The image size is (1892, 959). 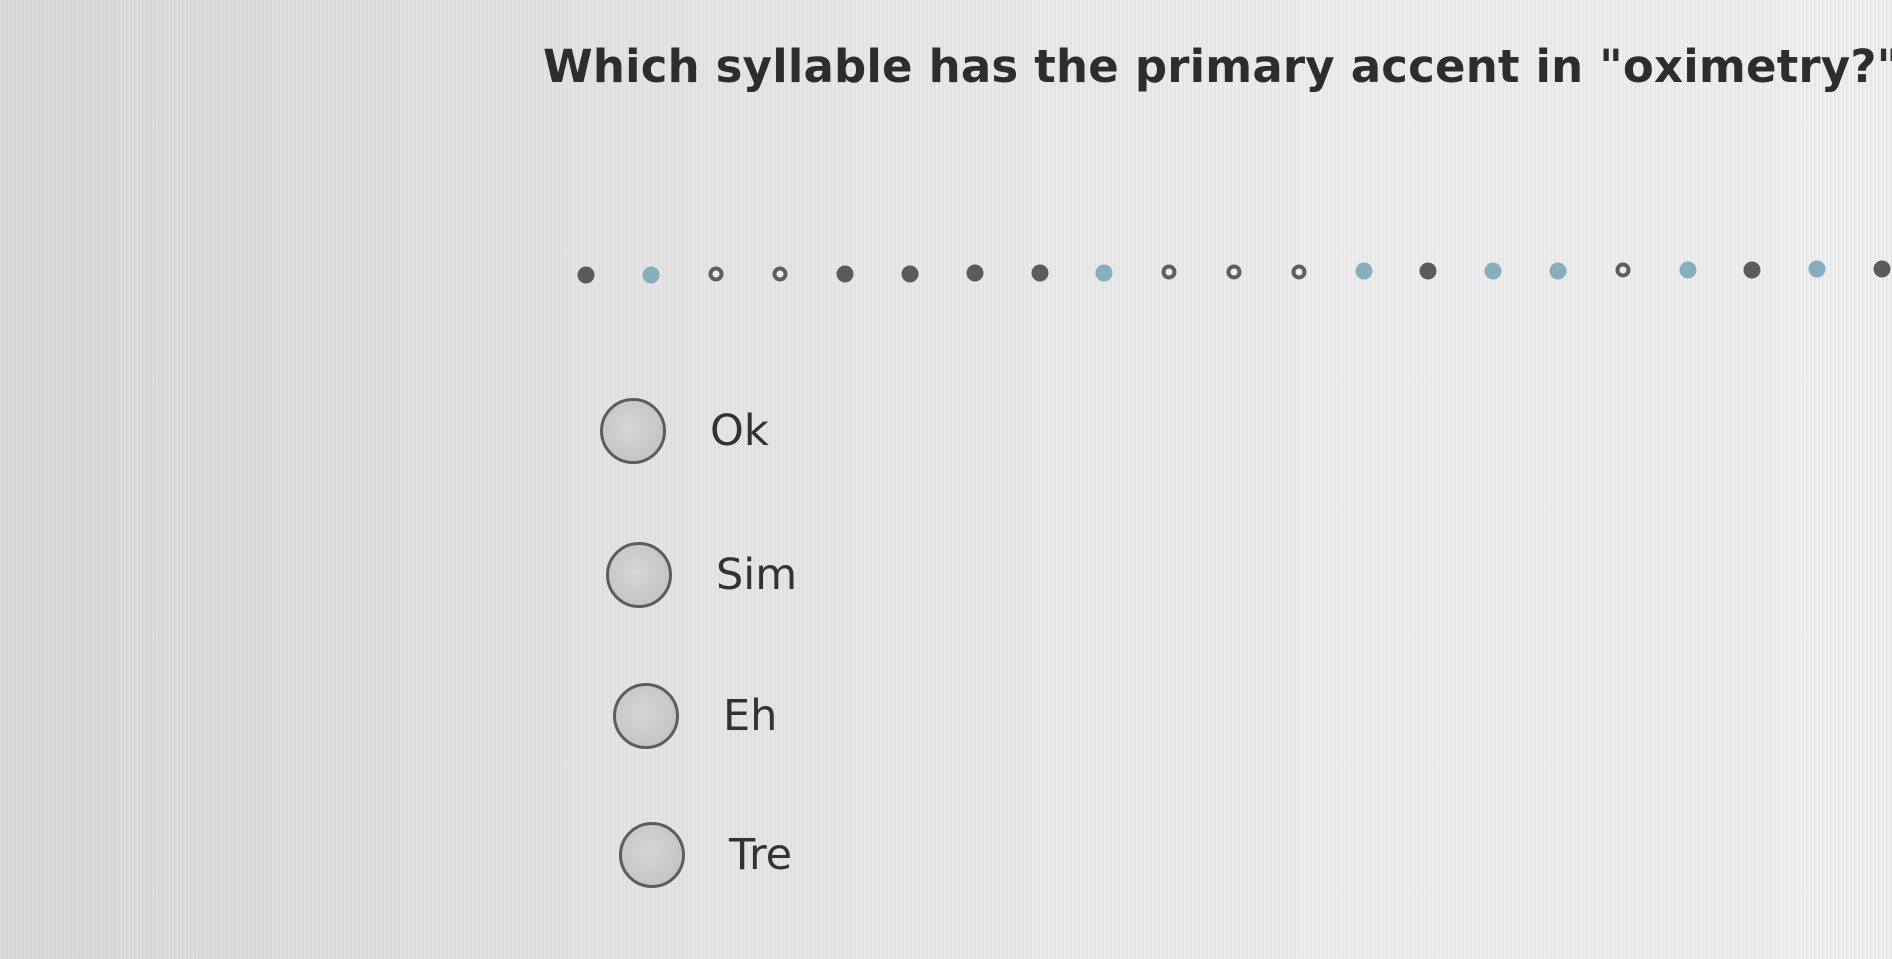 I want to click on answer-option-1: Ok, so click(x=684, y=431).